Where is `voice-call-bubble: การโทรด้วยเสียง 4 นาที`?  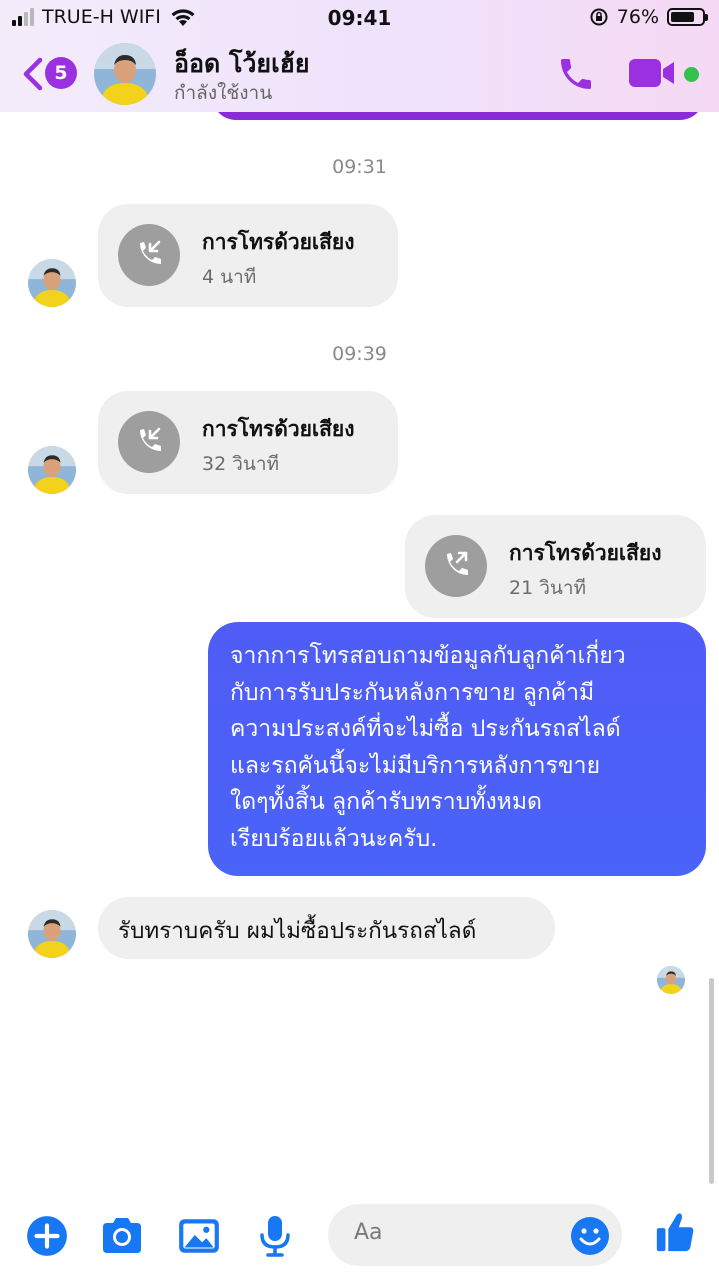
voice-call-bubble: การโทรด้วยเสียง 4 นาที is located at coordinates (248, 255).